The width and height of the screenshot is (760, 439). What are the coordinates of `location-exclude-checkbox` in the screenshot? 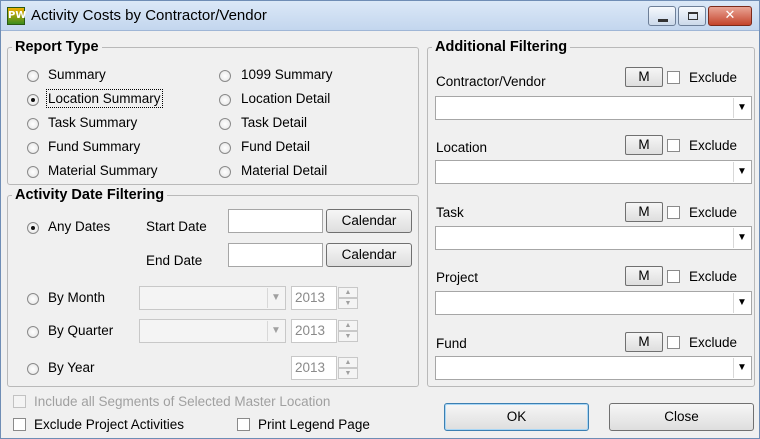 It's located at (673, 145).